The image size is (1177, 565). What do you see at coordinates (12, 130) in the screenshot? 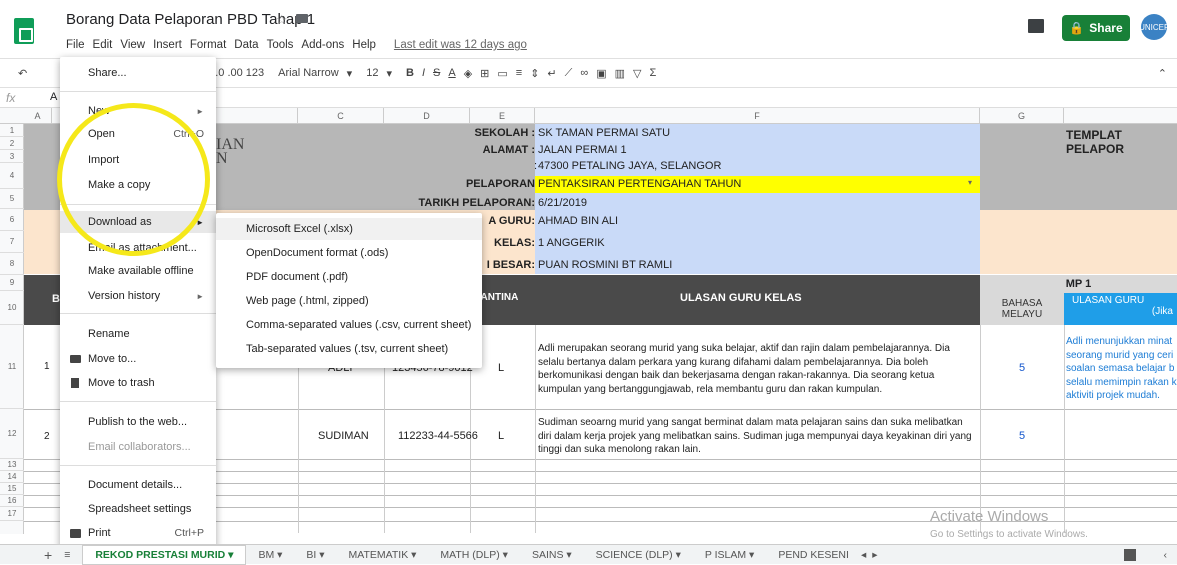
I see `row-header: 1` at bounding box center [12, 130].